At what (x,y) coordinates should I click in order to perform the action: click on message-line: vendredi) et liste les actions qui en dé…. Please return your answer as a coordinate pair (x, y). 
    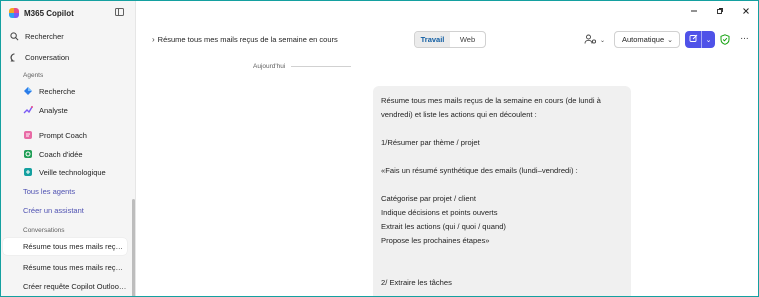
    Looking at the image, I should click on (459, 114).